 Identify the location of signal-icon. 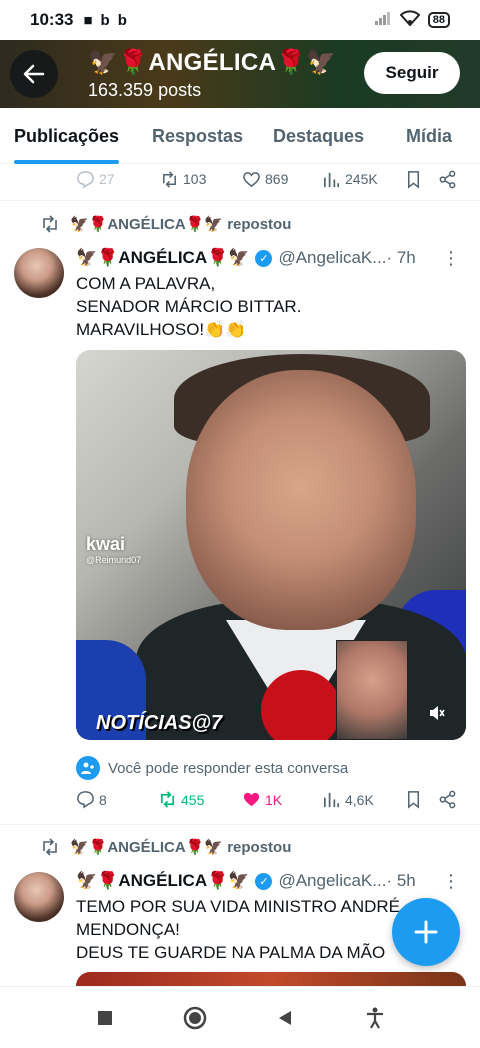
(383, 20).